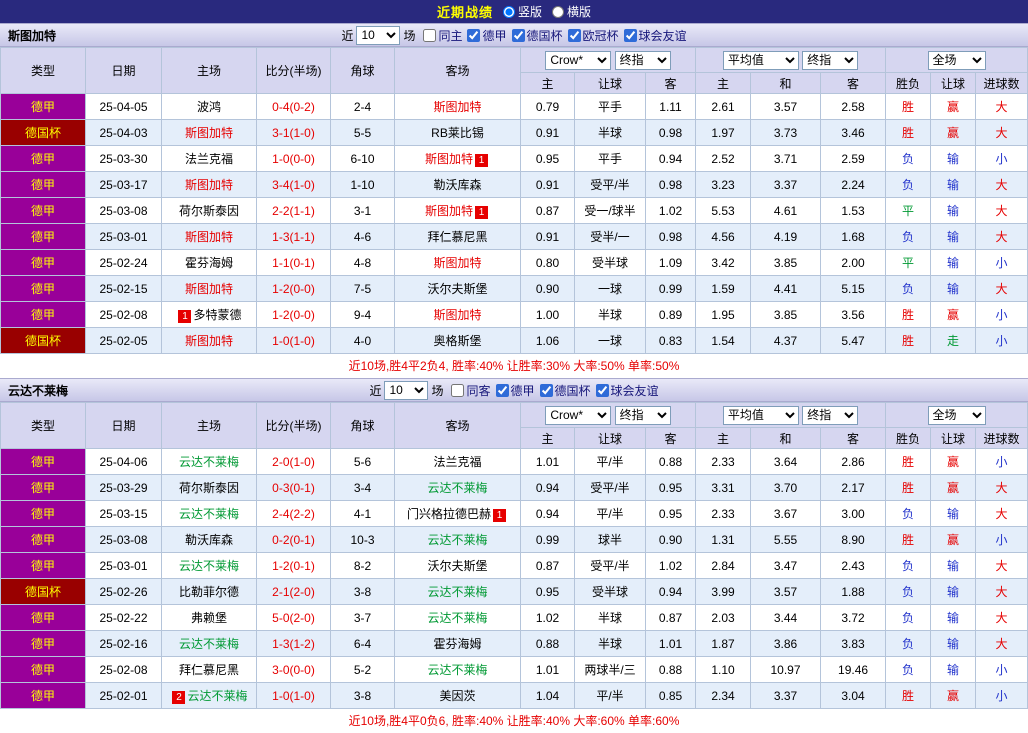 The image size is (1028, 733). I want to click on team-name-text: 霍芬海姆, so click(209, 263).